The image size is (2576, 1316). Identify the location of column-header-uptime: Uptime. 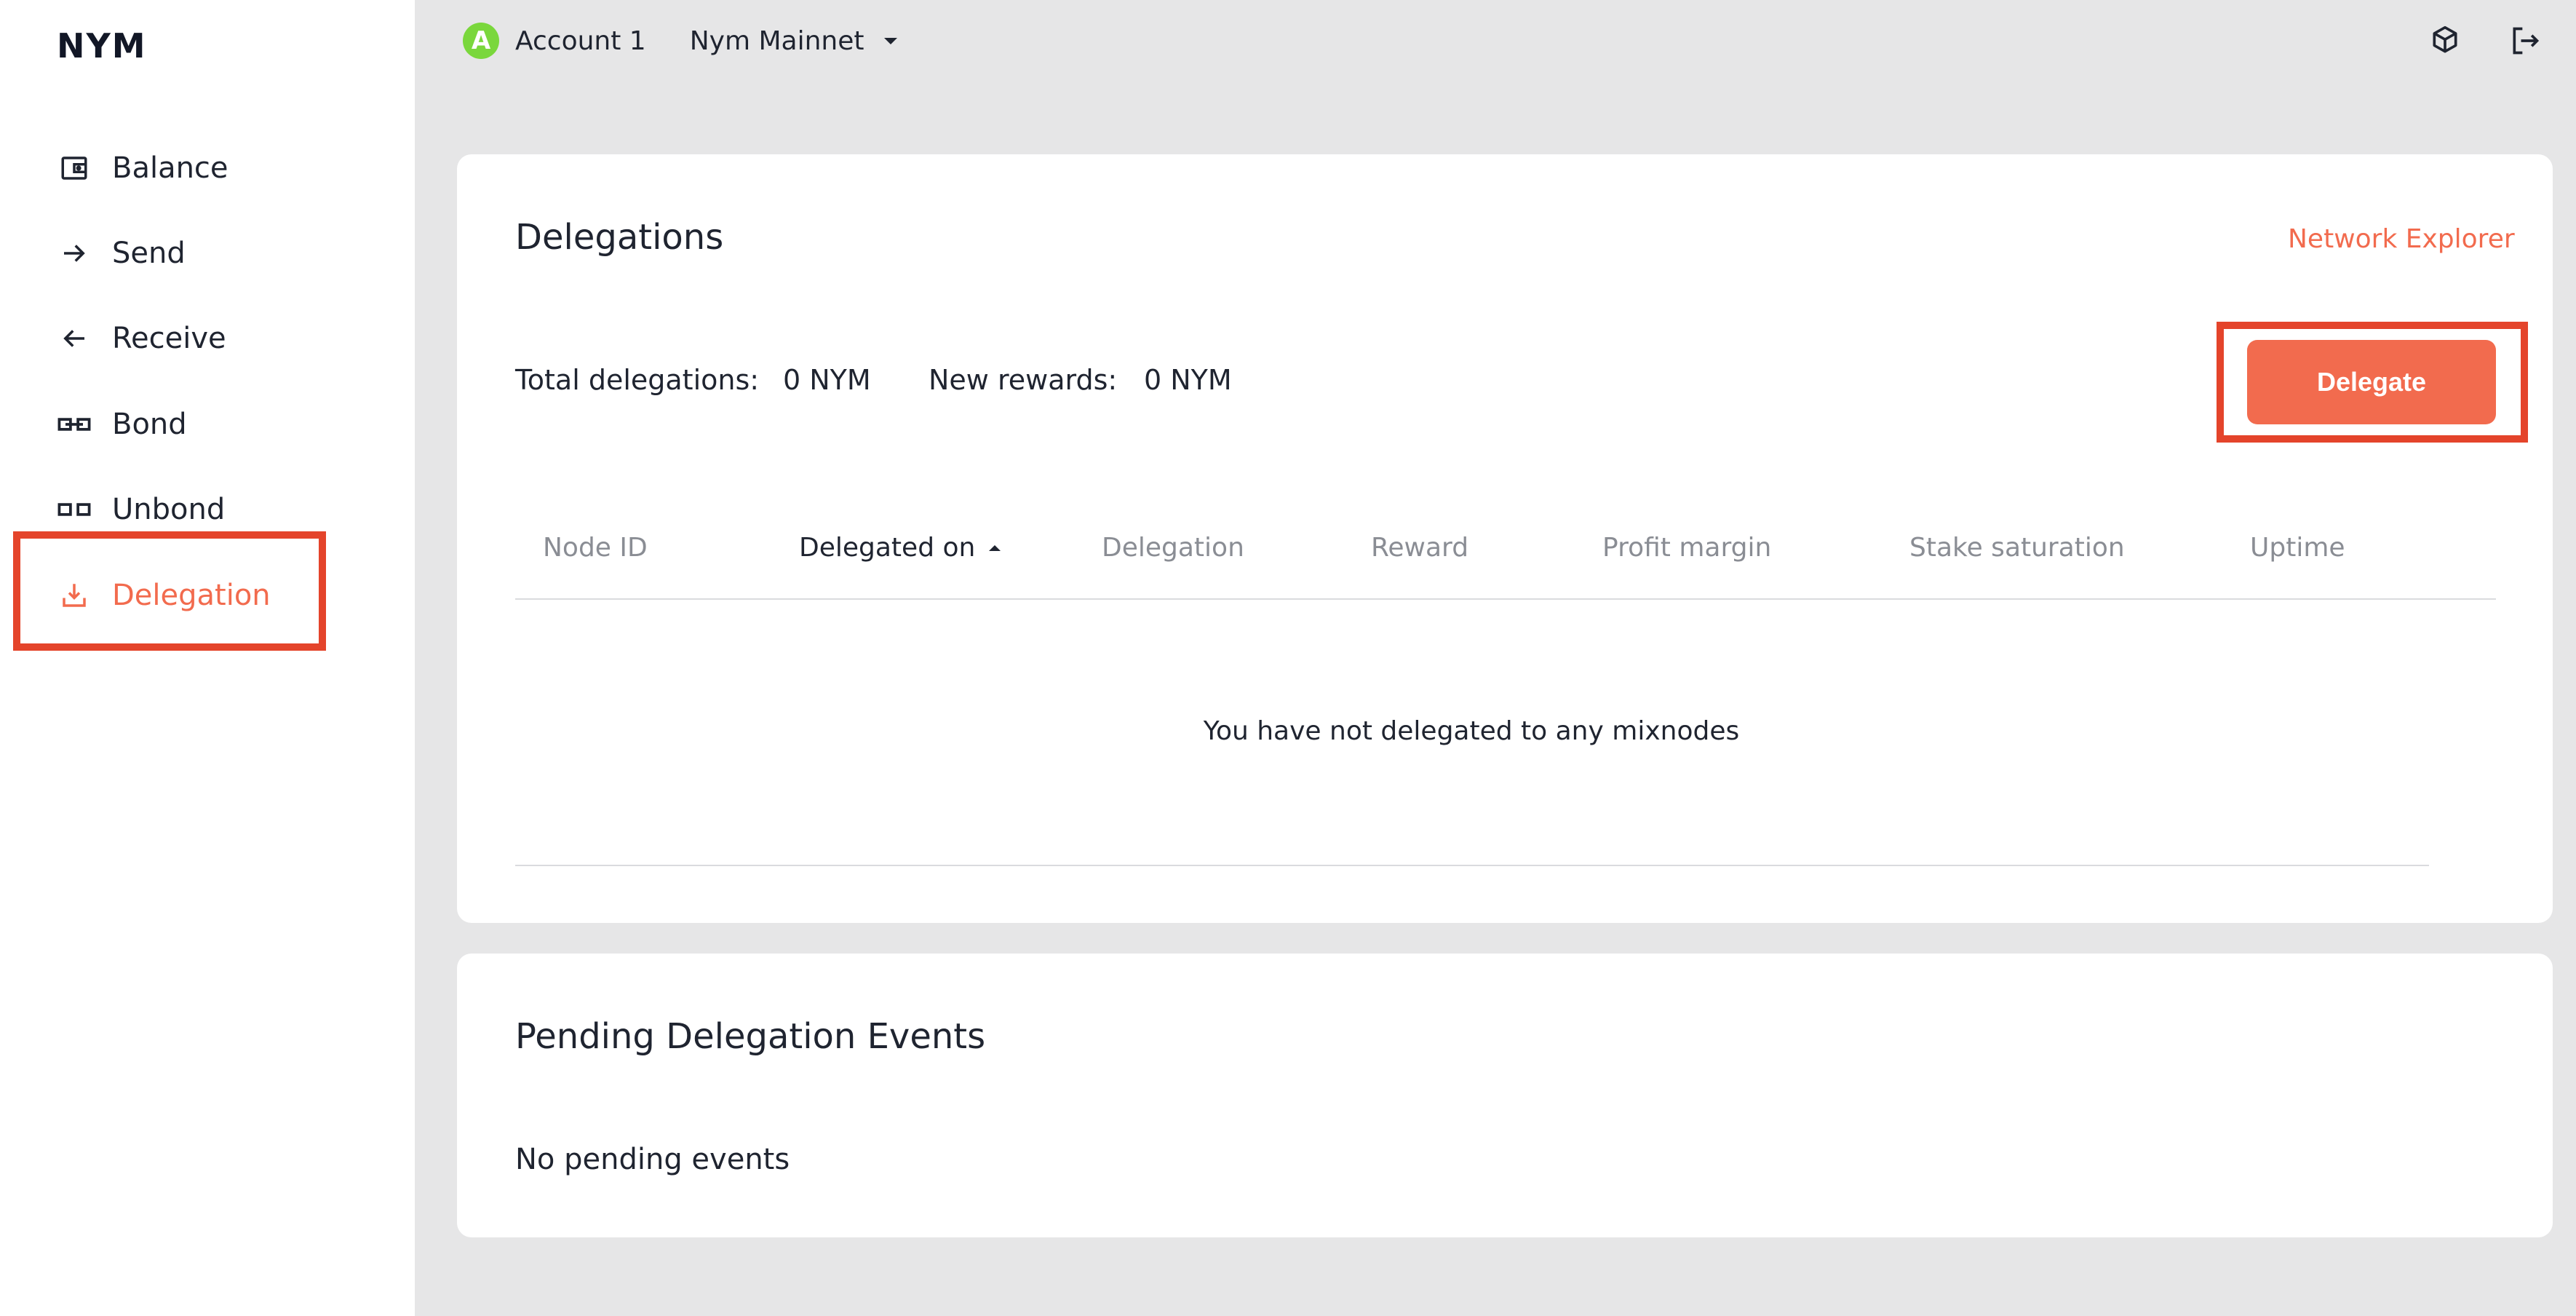
(2297, 548).